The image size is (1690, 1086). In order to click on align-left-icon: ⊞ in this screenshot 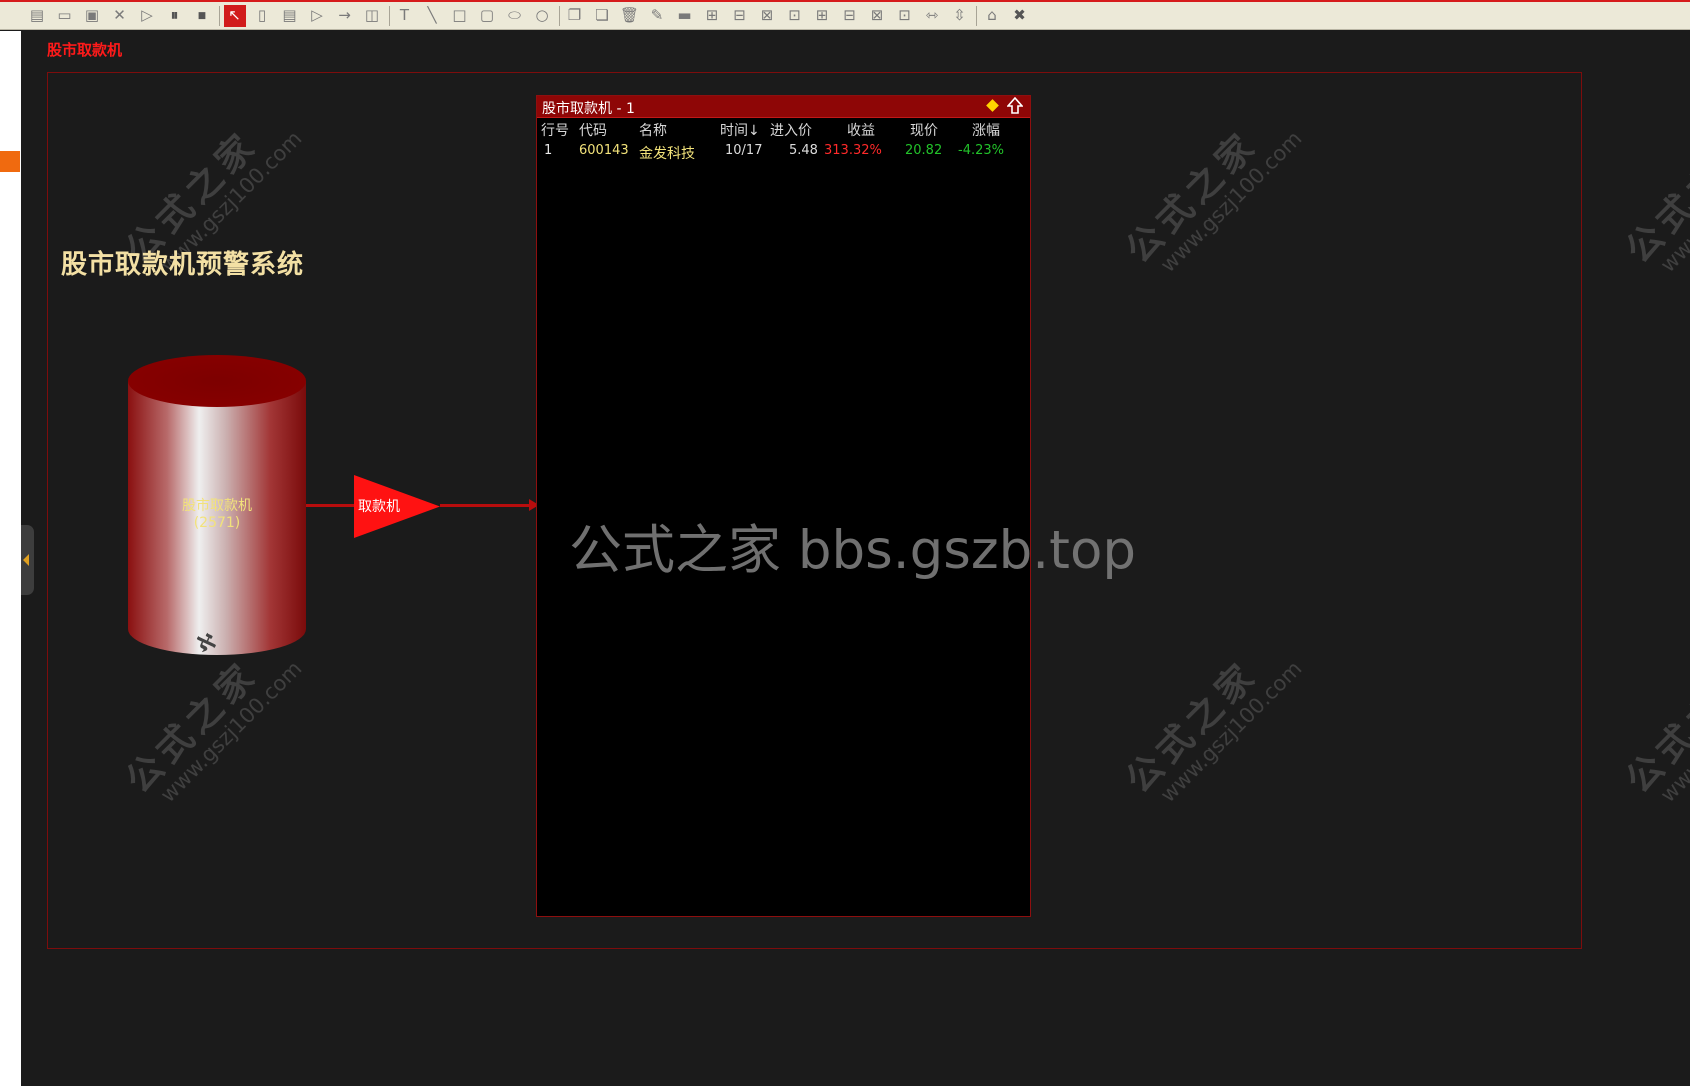, I will do `click(712, 16)`.